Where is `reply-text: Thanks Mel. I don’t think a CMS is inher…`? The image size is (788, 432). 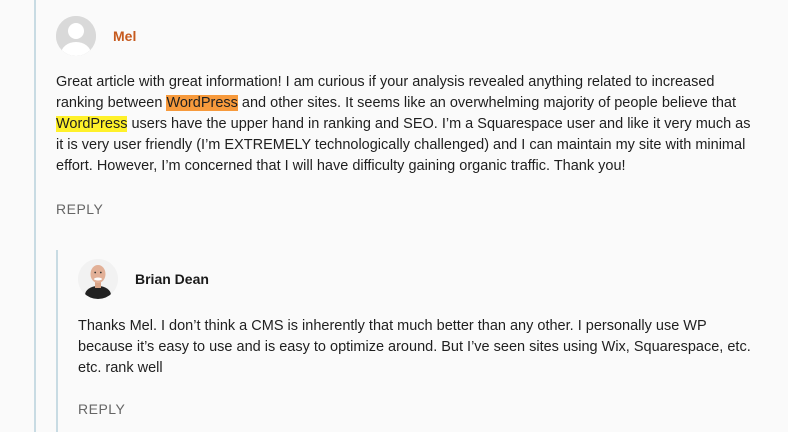 reply-text: Thanks Mel. I don’t think a CMS is inher… is located at coordinates (414, 347).